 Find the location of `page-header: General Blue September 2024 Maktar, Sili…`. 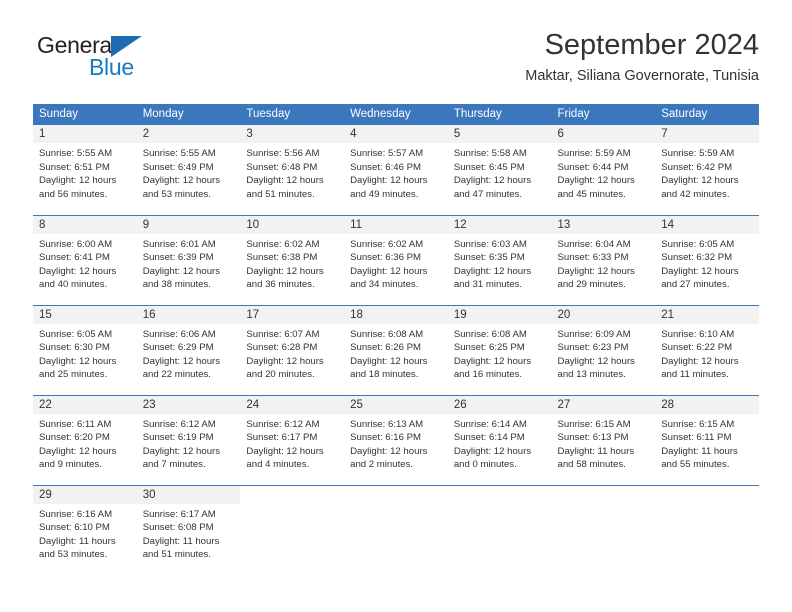

page-header: General Blue September 2024 Maktar, Sili… is located at coordinates (396, 62).